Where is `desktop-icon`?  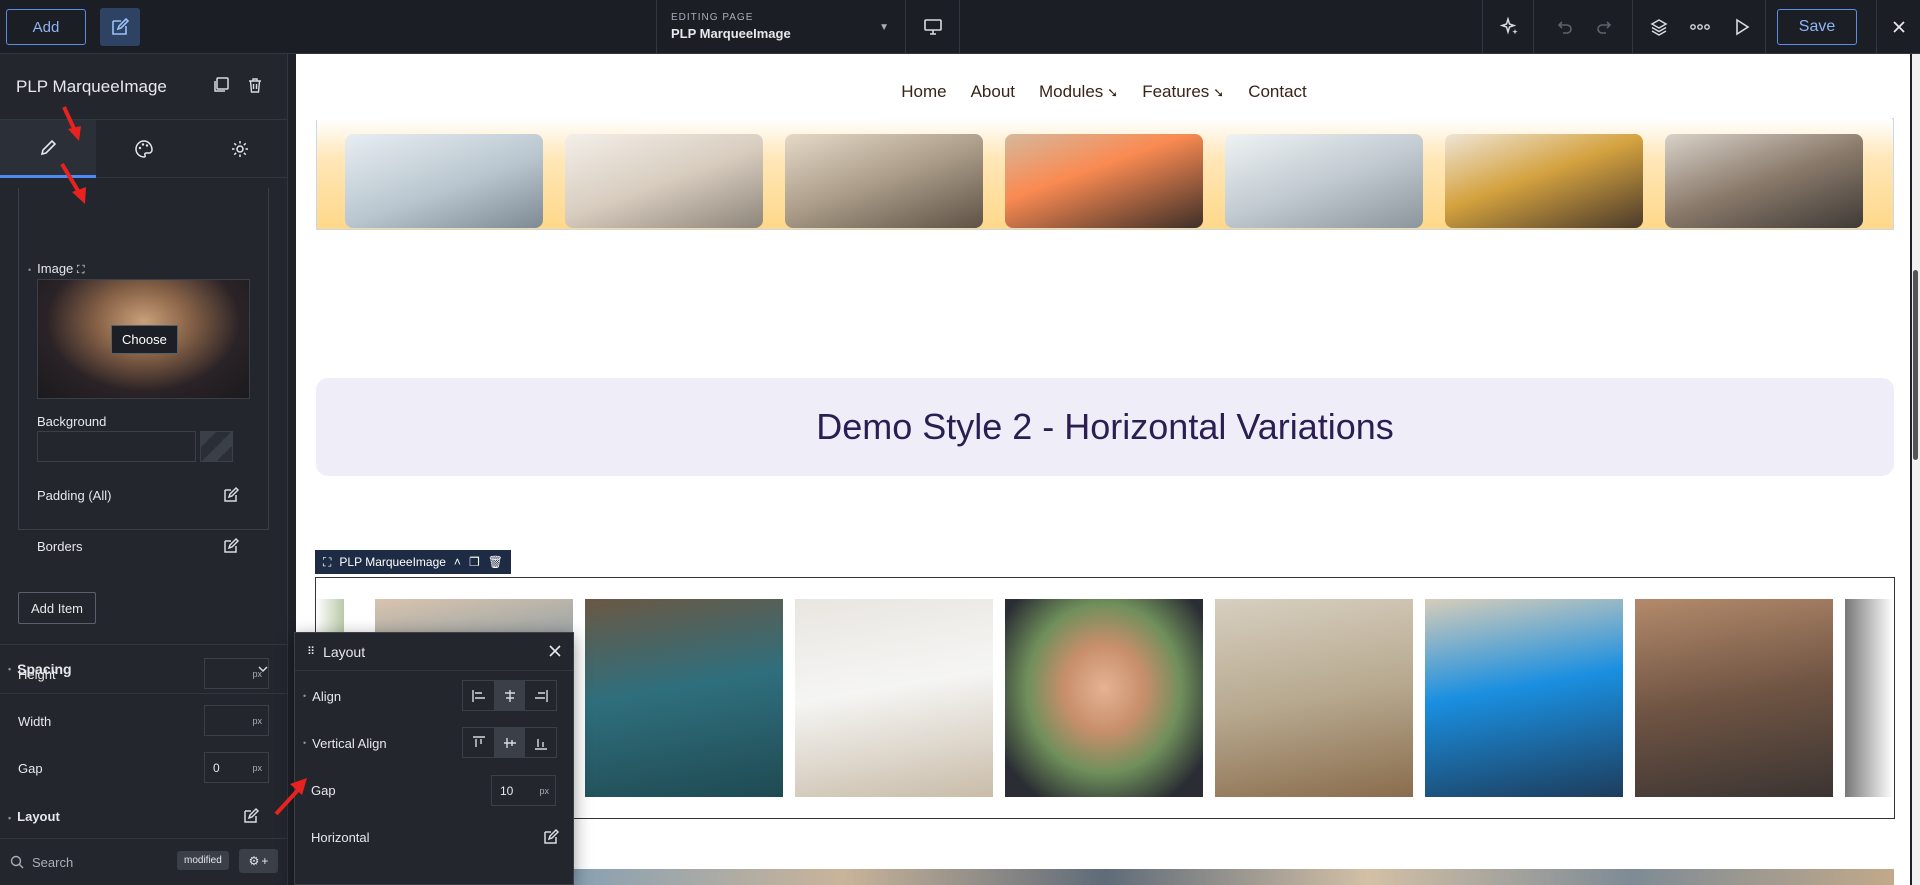 desktop-icon is located at coordinates (932, 27).